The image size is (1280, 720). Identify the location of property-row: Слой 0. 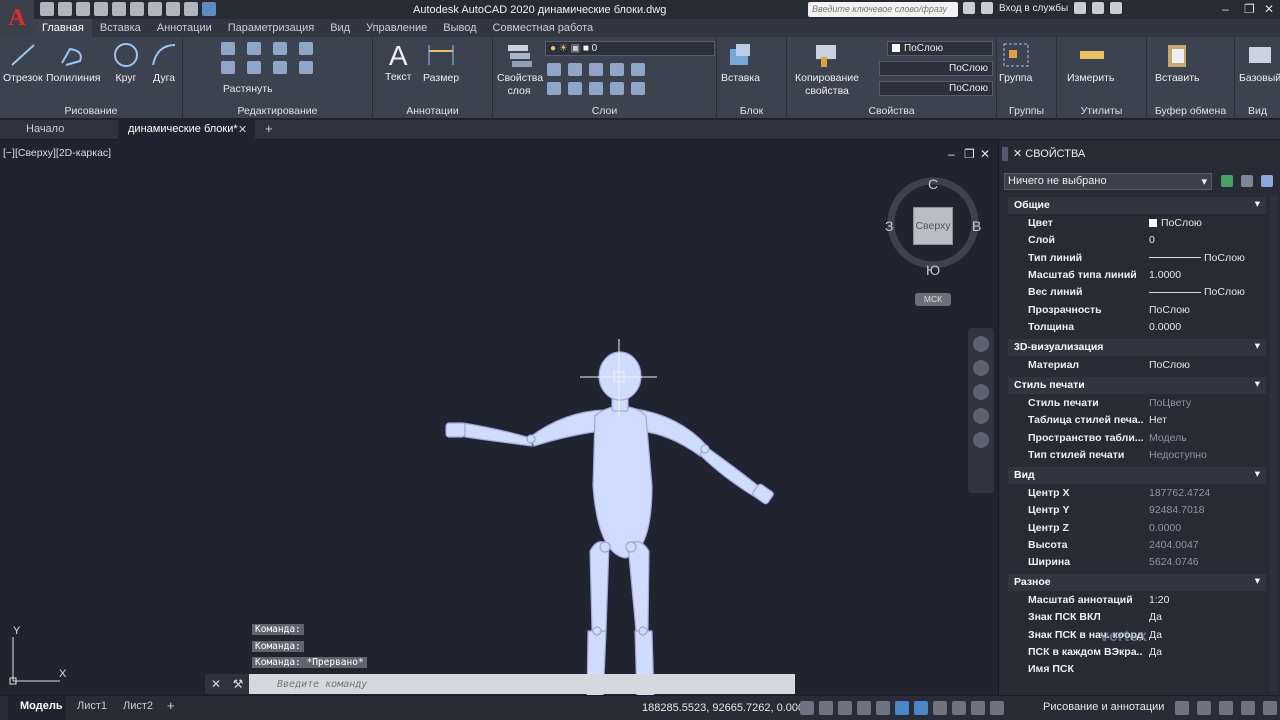
(1137, 240).